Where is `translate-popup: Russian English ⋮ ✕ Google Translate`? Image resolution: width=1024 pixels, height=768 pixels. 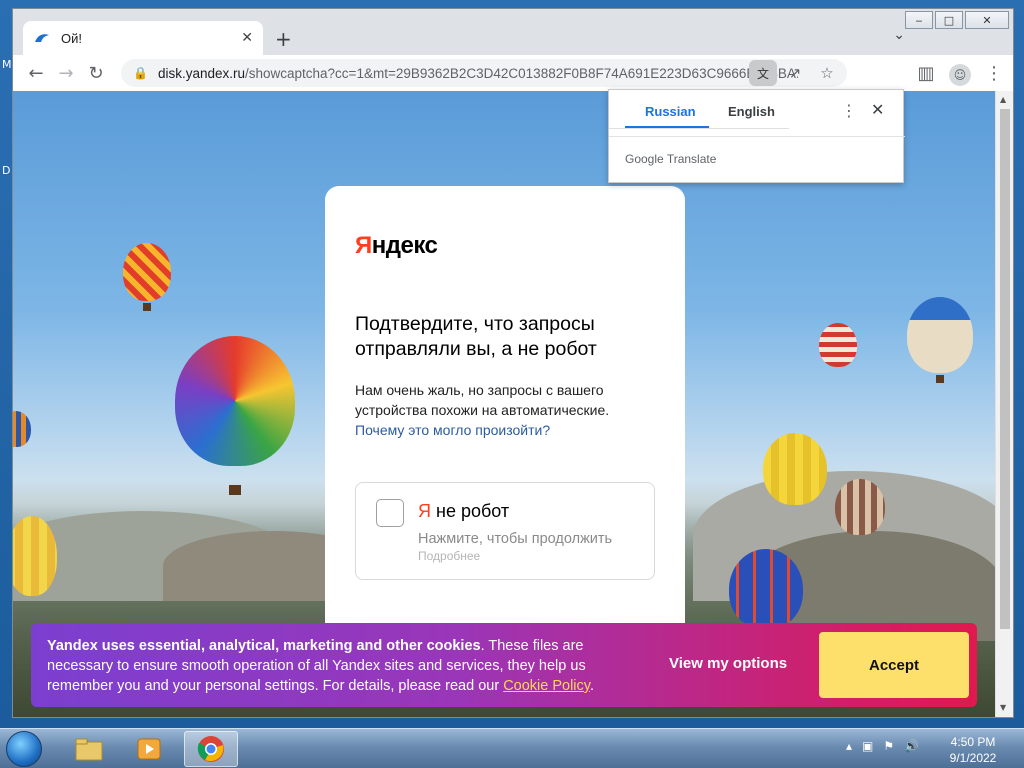
translate-popup: Russian English ⋮ ✕ Google Translate is located at coordinates (756, 136).